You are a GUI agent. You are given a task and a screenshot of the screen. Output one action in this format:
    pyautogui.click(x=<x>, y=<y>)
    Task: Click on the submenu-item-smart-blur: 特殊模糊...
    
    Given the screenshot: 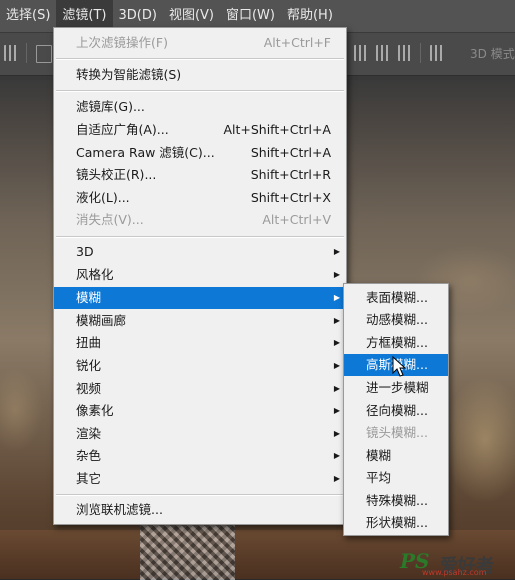 What is the action you would take?
    pyautogui.click(x=396, y=501)
    